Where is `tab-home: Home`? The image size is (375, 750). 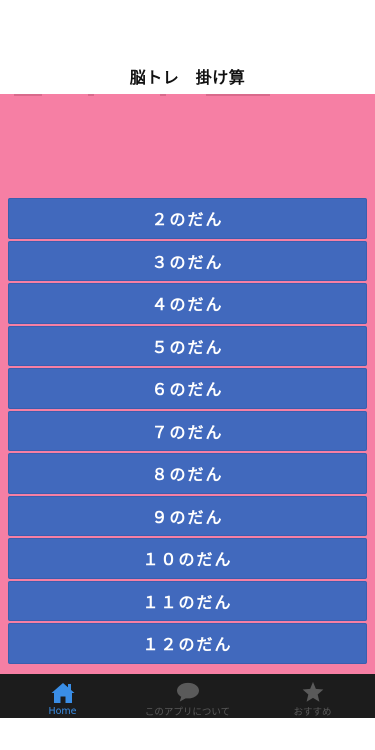
tab-home: Home is located at coordinates (62, 696).